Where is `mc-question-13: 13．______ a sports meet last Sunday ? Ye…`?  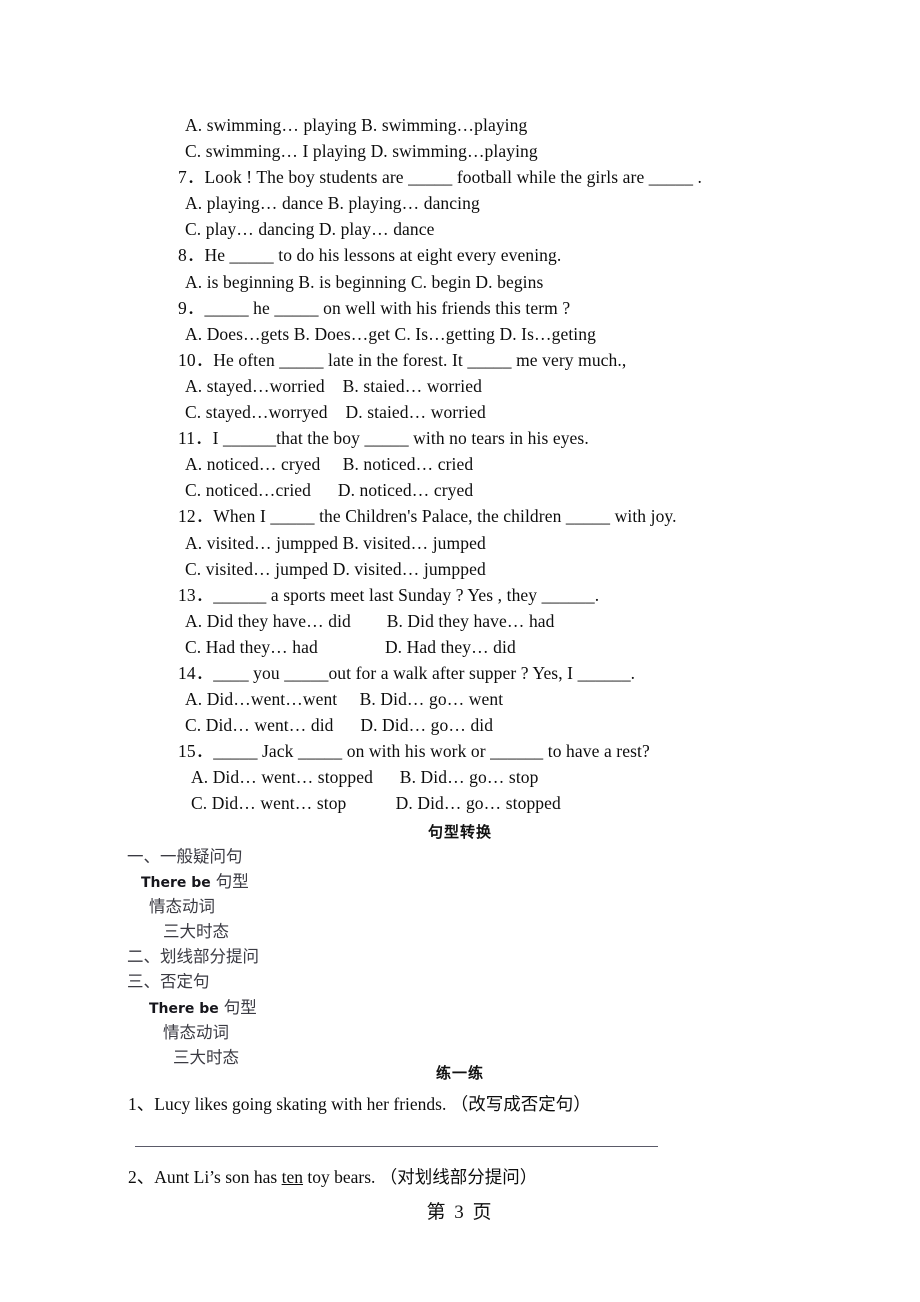 mc-question-13: 13．______ a sports meet last Sunday ? Ye… is located at coordinates (389, 594).